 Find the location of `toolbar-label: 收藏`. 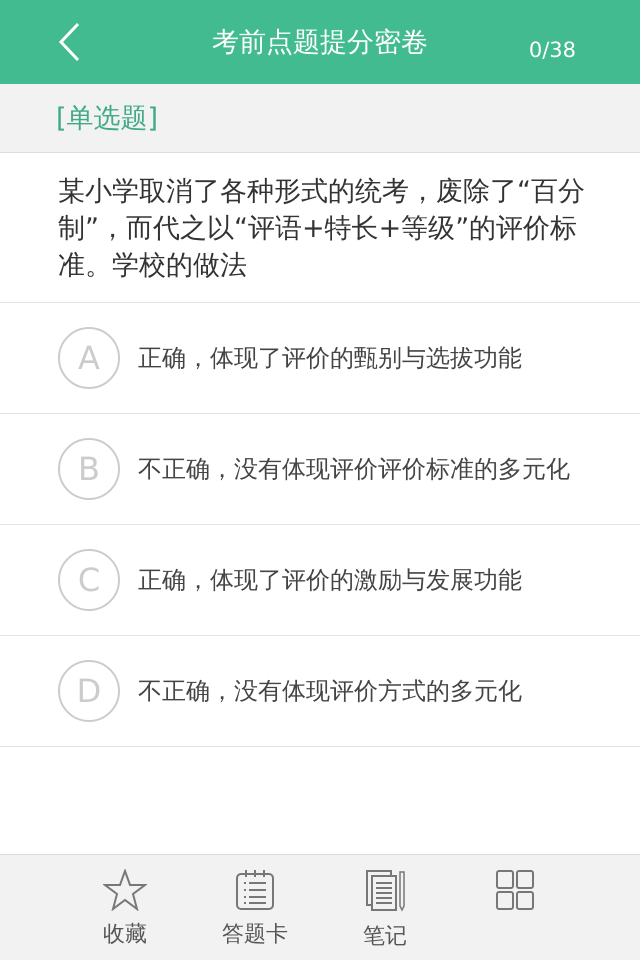

toolbar-label: 收藏 is located at coordinates (125, 935).